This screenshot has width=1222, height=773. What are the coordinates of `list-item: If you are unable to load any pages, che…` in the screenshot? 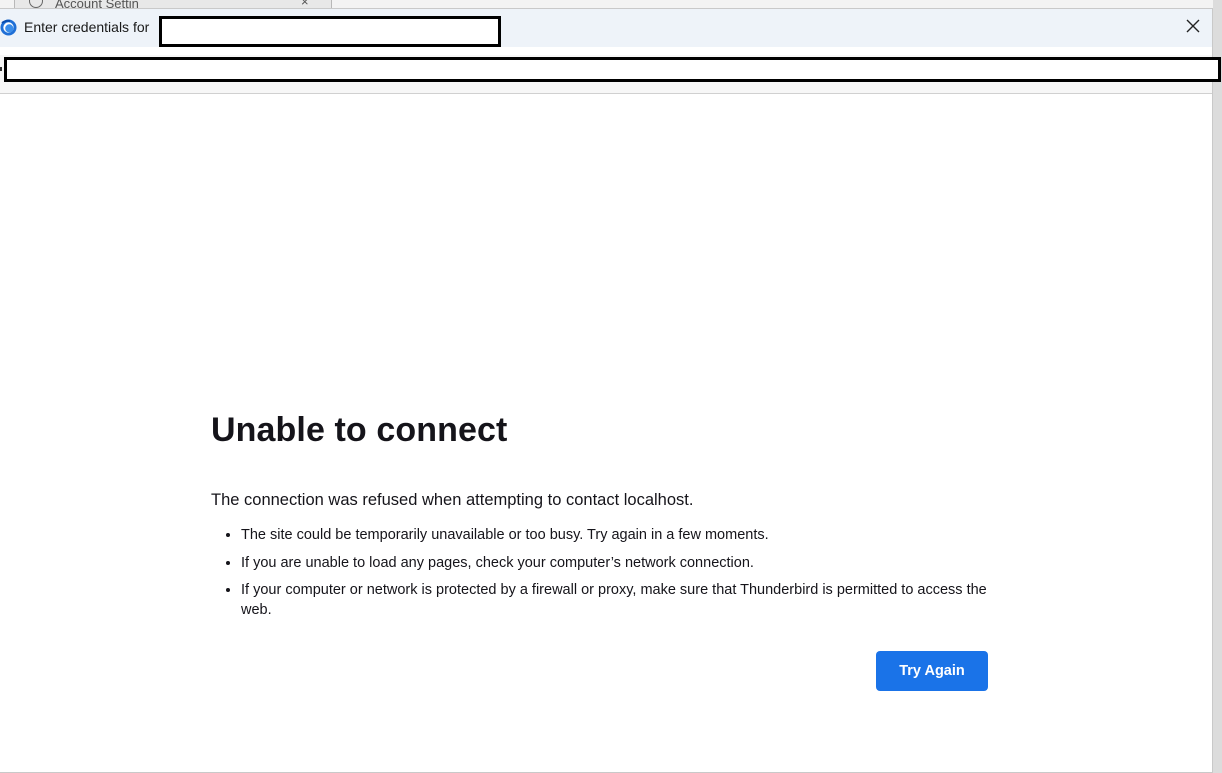 It's located at (616, 563).